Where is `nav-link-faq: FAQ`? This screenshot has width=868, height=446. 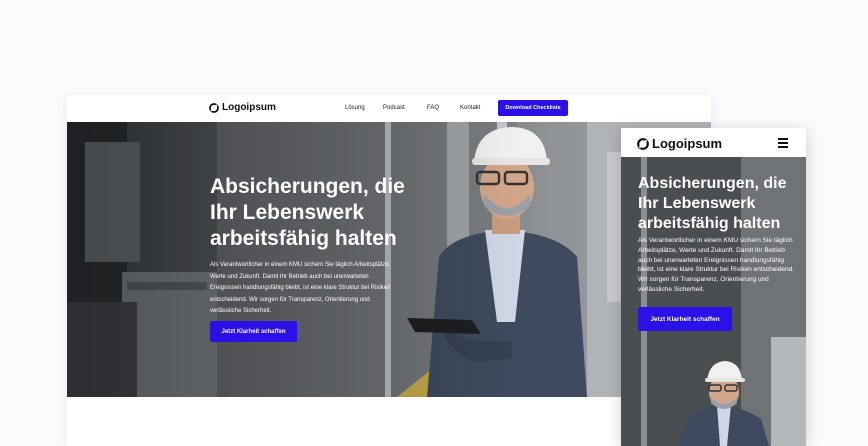 nav-link-faq: FAQ is located at coordinates (433, 108).